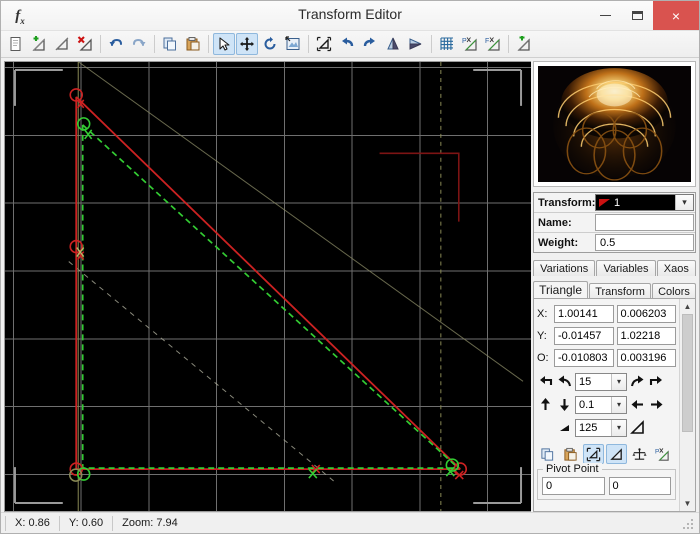  What do you see at coordinates (646, 335) in the screenshot?
I see `coord-y-b-input: 1.02218` at bounding box center [646, 335].